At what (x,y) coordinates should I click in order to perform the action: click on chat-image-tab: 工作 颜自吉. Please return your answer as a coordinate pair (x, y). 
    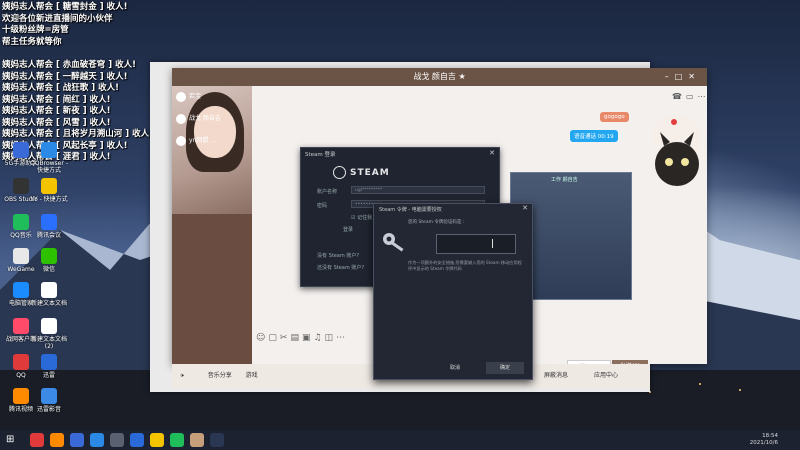
    Looking at the image, I should click on (564, 180).